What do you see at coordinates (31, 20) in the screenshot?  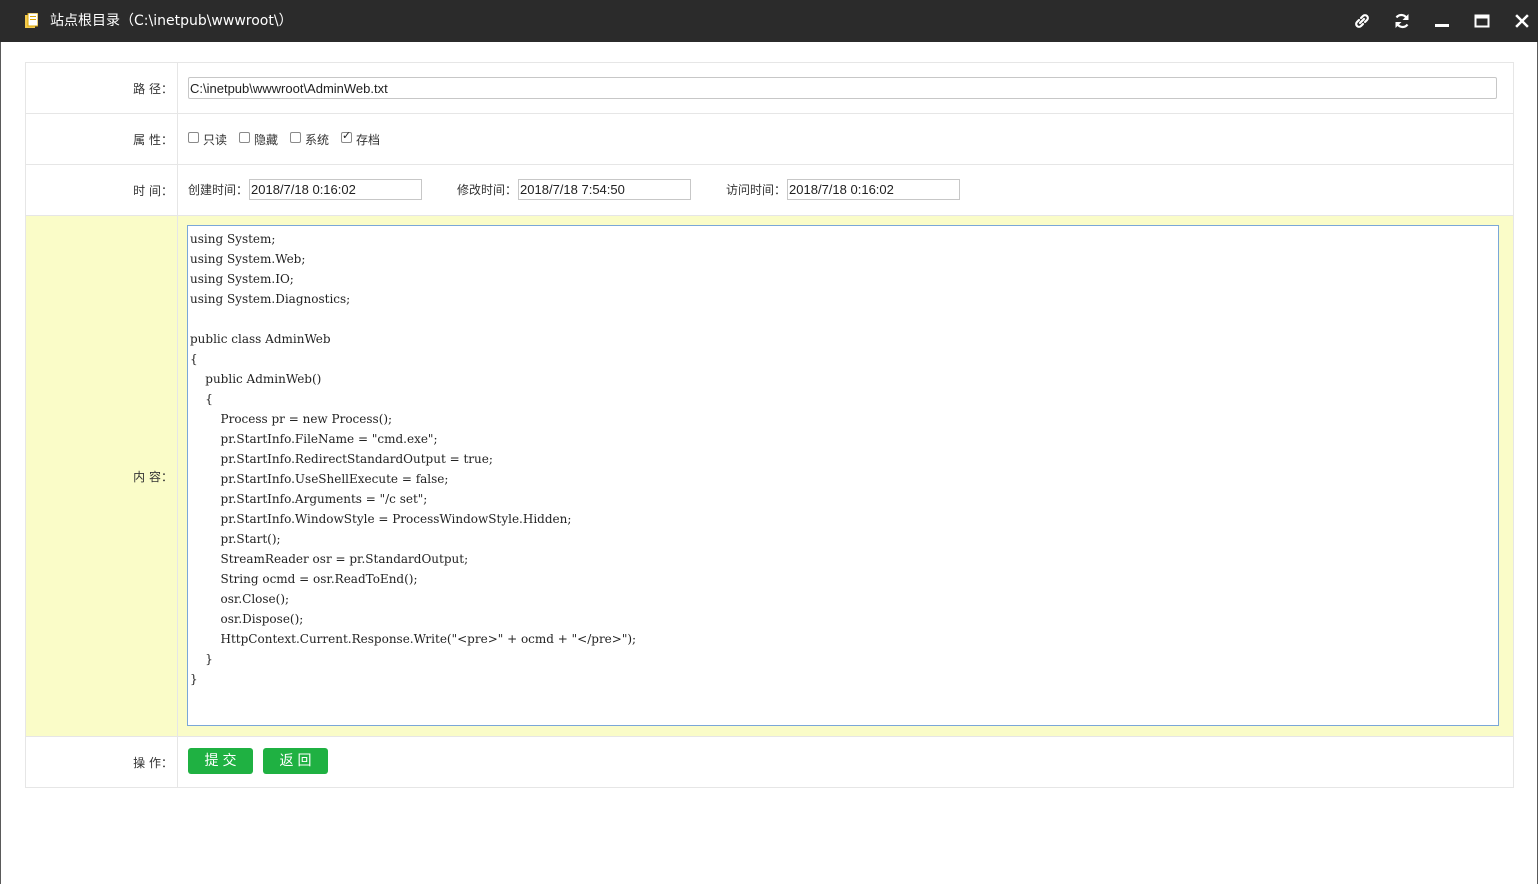 I see `folder-file-icon` at bounding box center [31, 20].